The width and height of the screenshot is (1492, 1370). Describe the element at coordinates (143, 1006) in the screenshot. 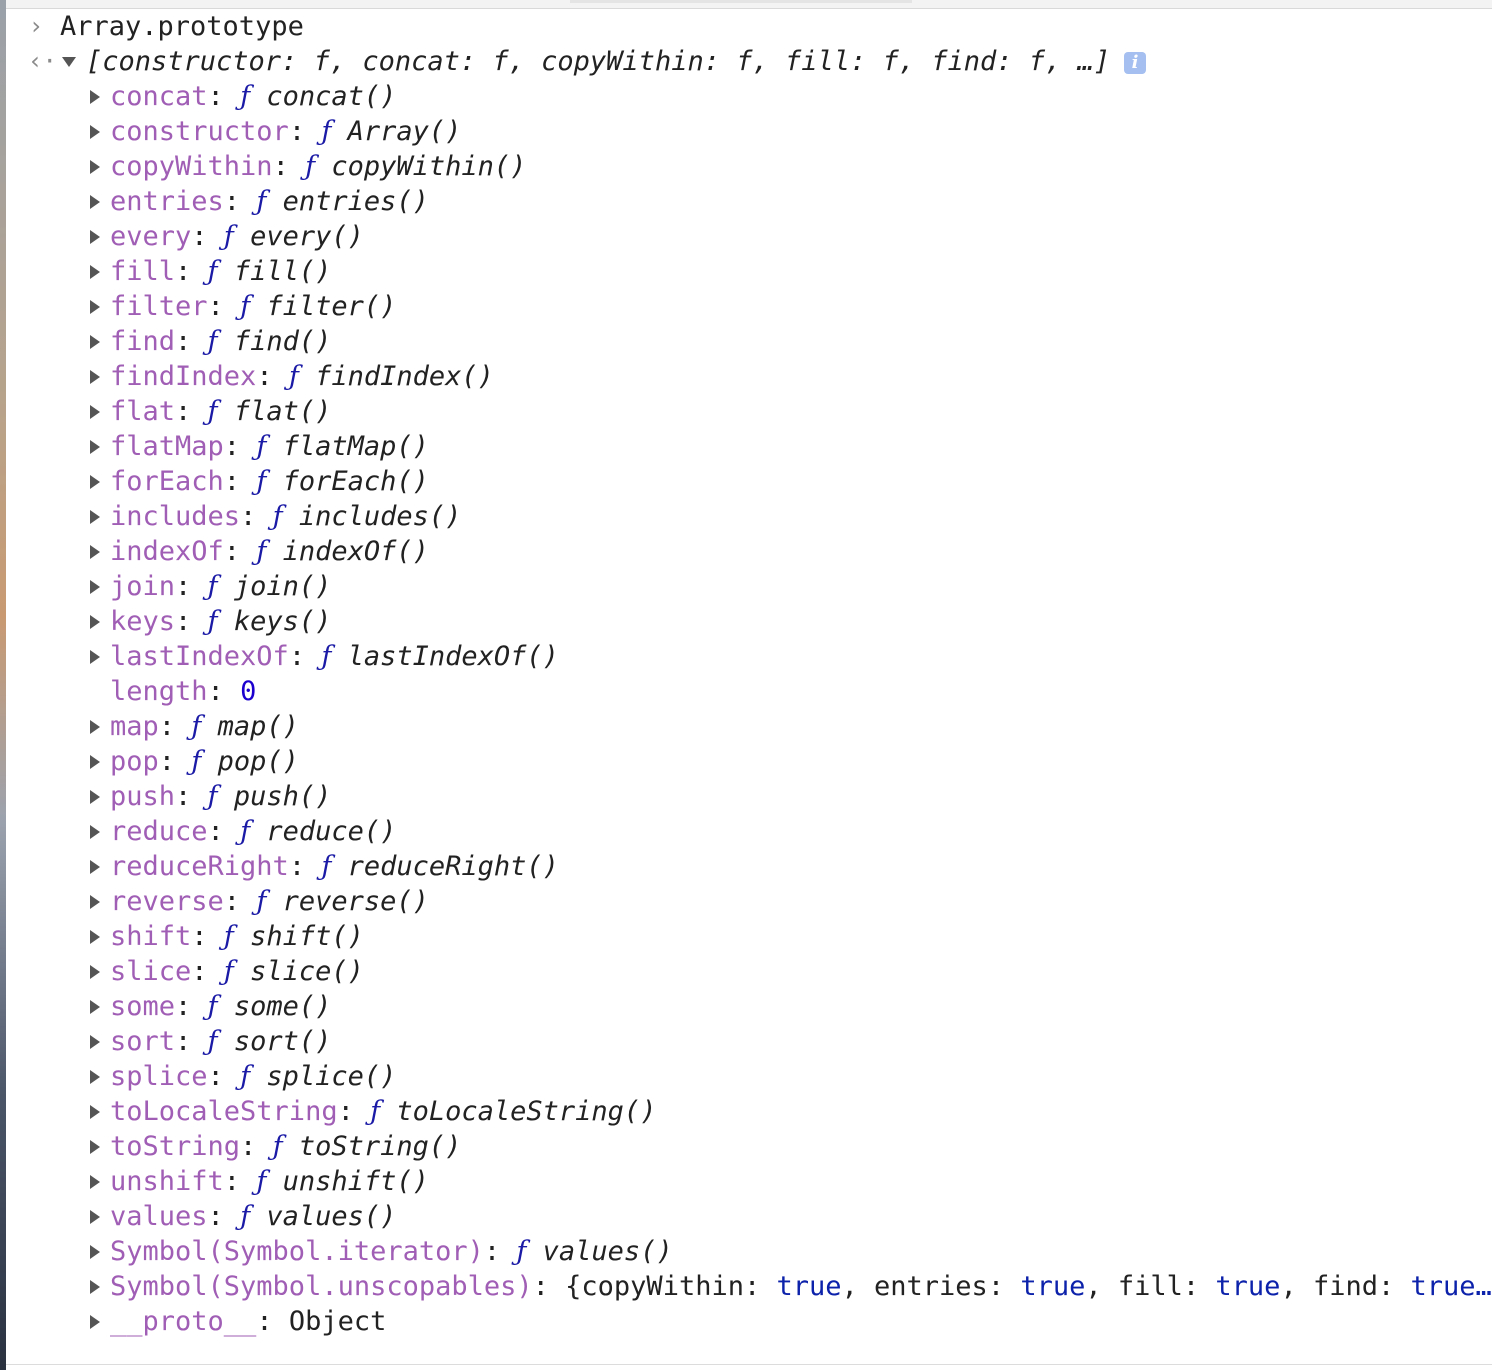

I see `property-key: some` at that location.